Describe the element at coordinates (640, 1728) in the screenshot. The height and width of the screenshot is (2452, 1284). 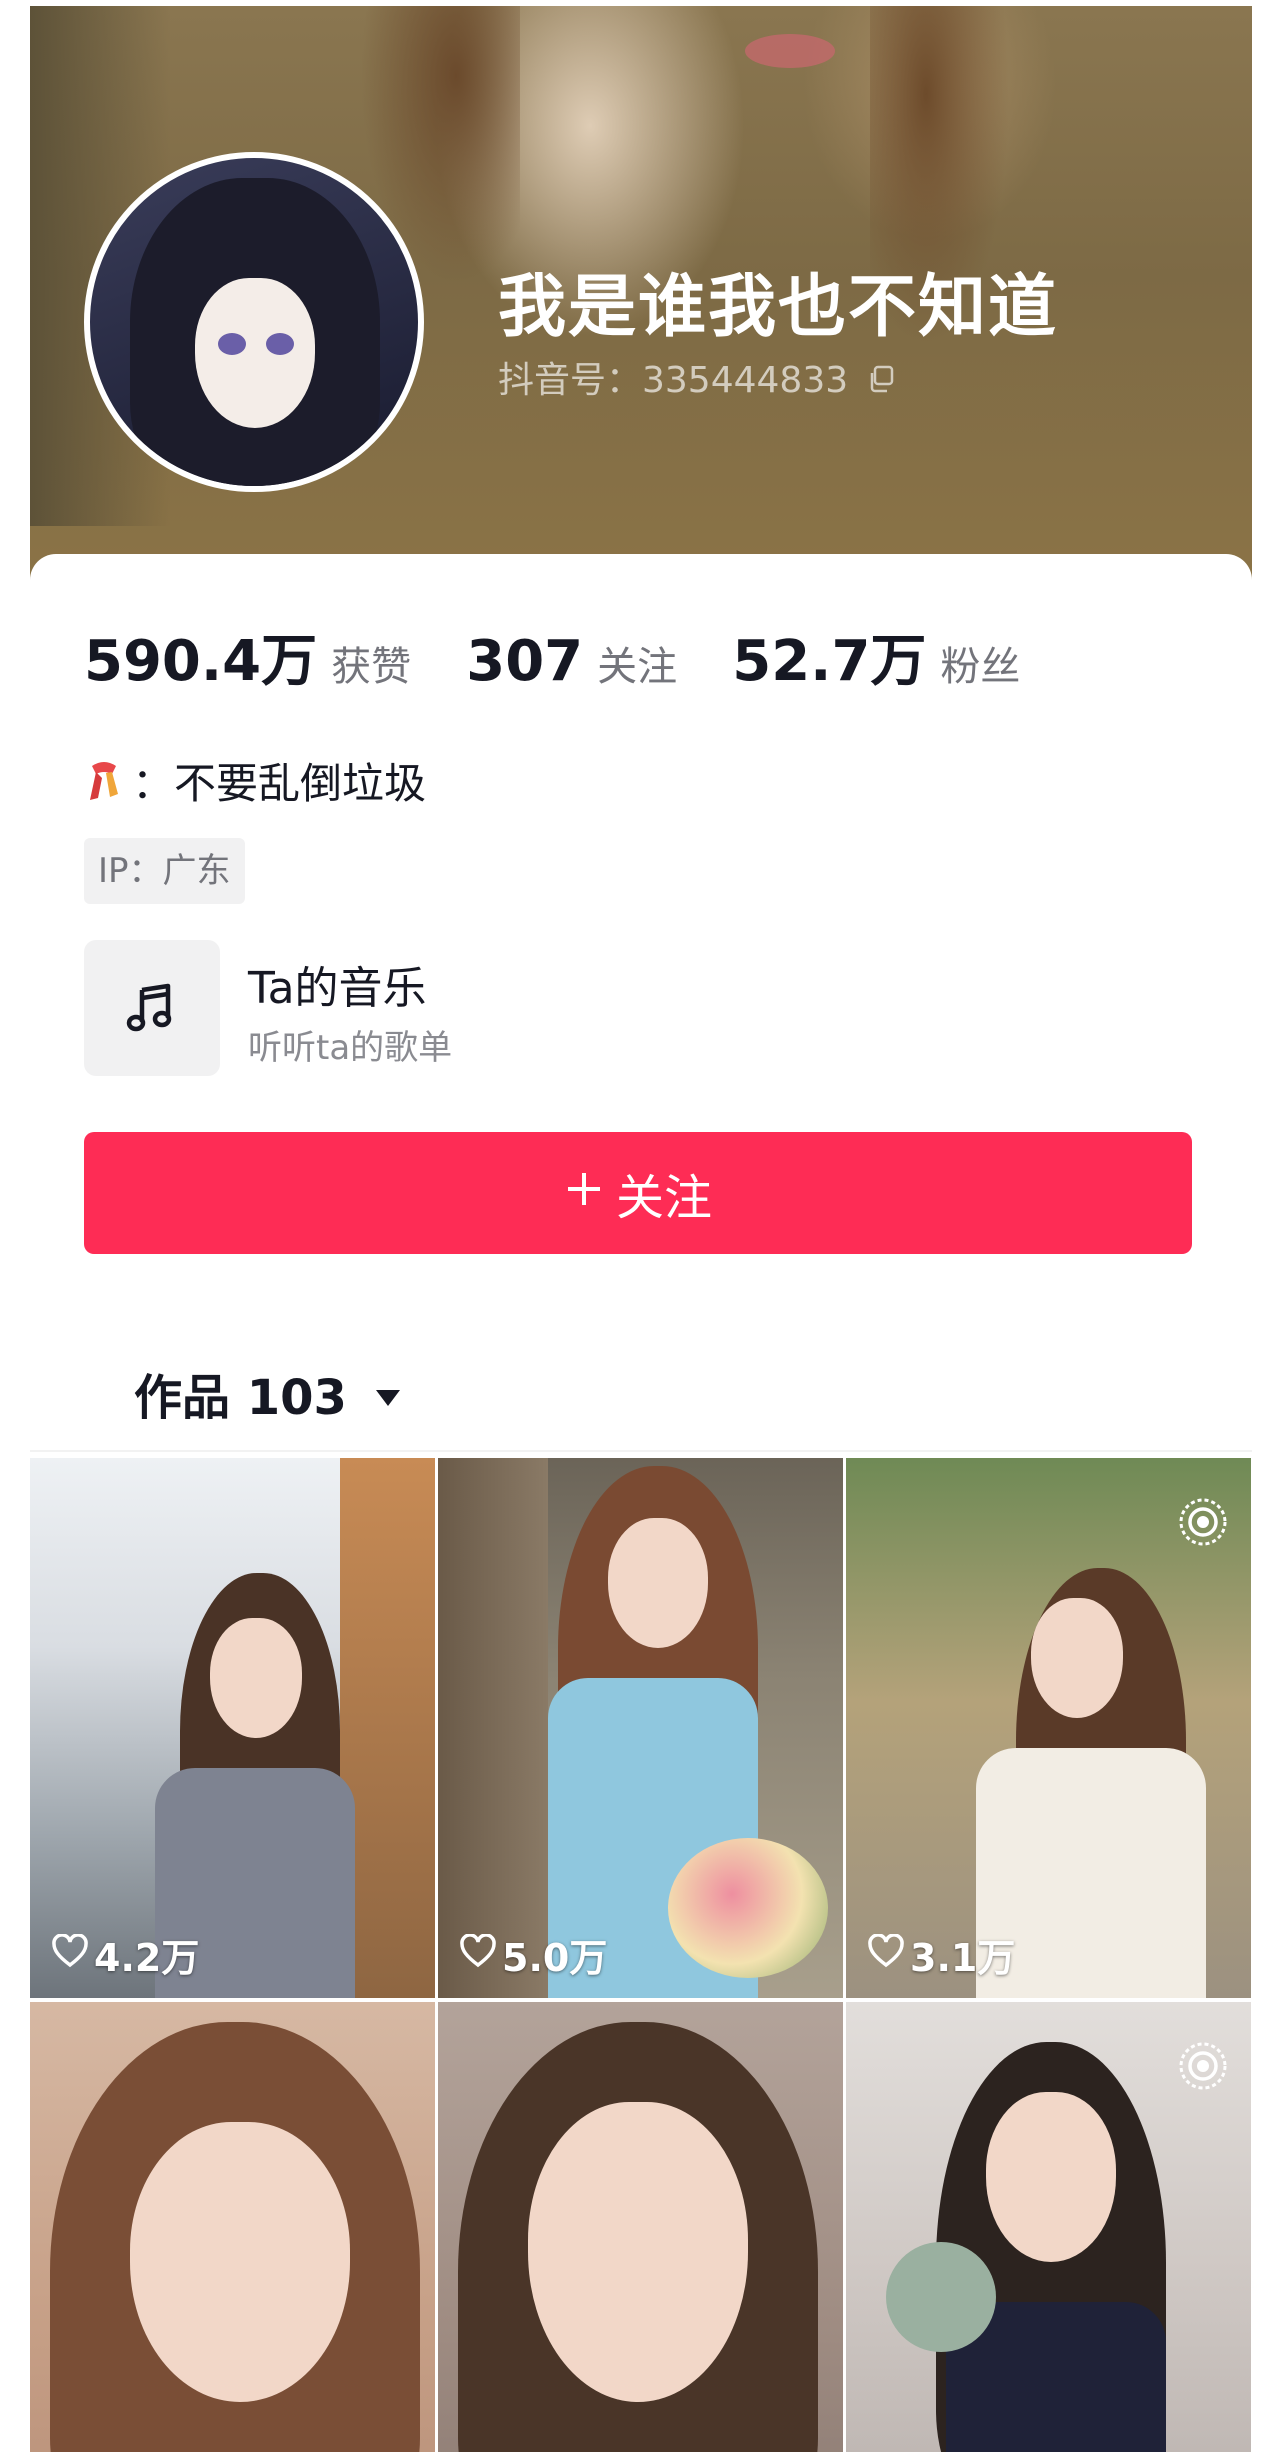
I see `video-thumbnail: 5.0万` at that location.